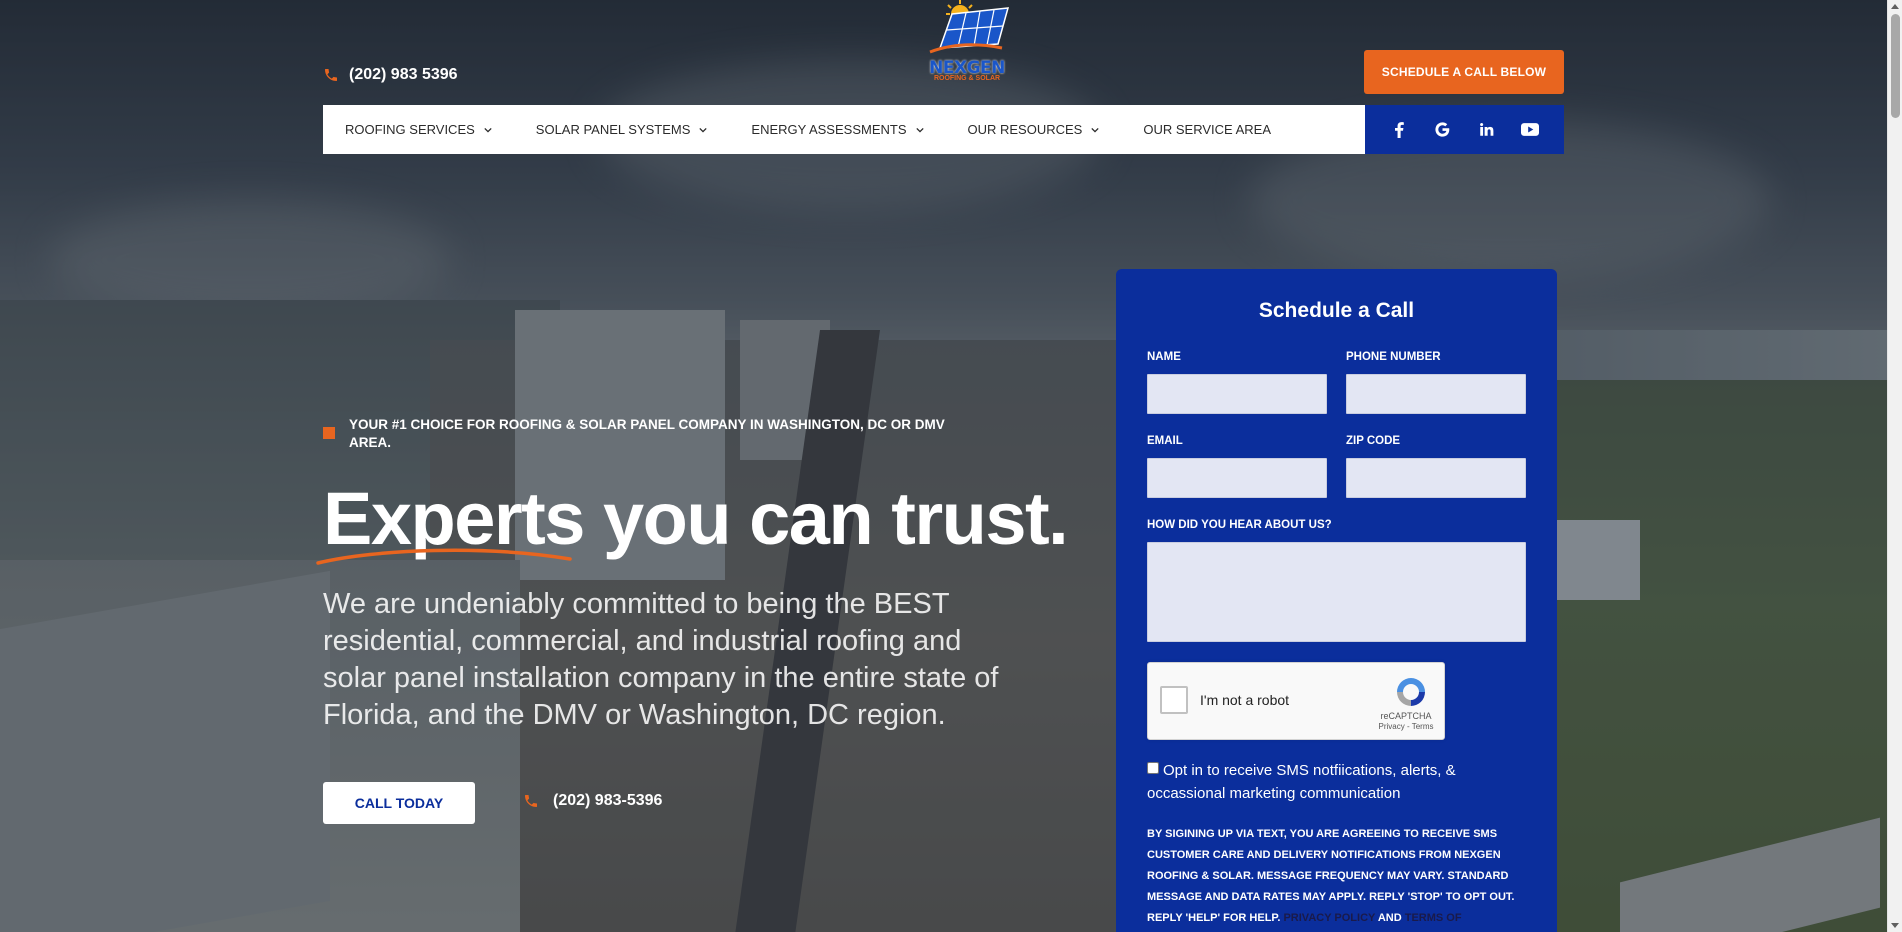 The width and height of the screenshot is (1902, 932). Describe the element at coordinates (1373, 441) in the screenshot. I see `zip-label: ZIP CODE` at that location.